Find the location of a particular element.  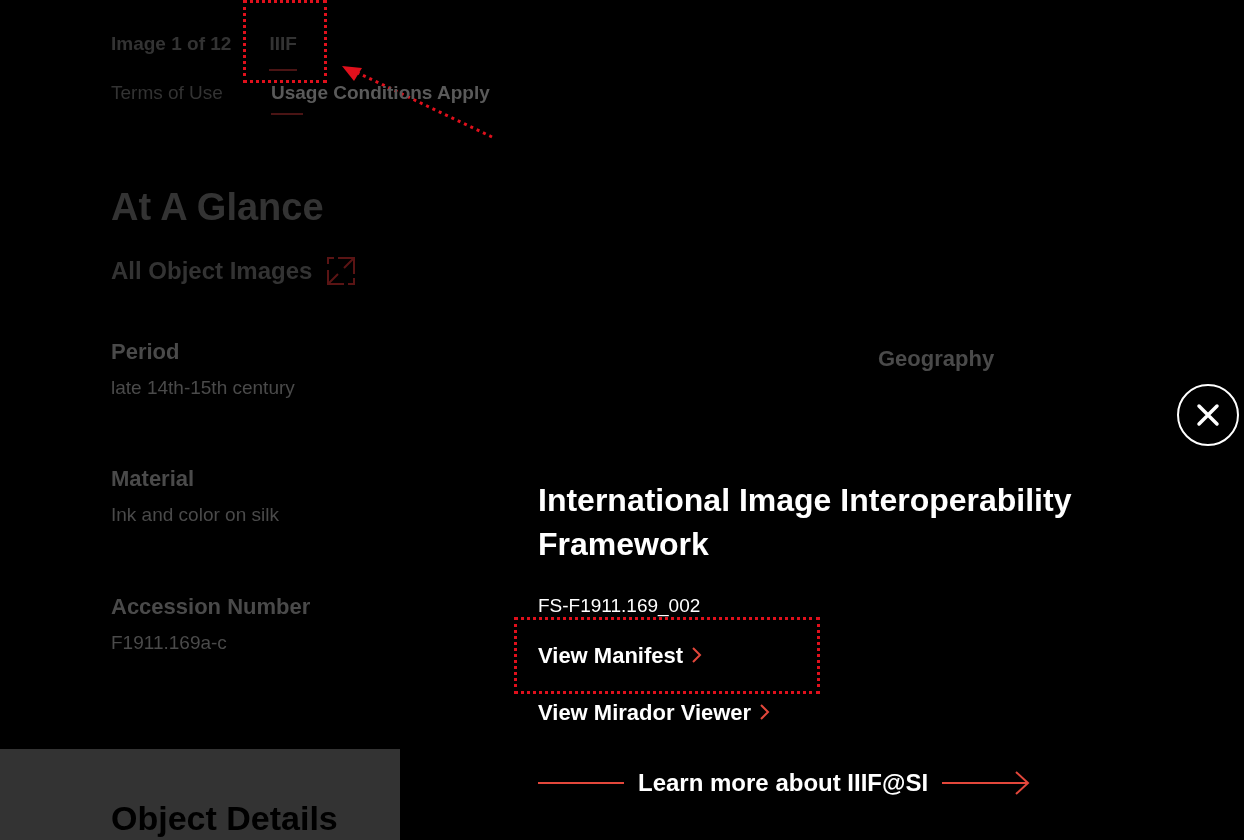

learn-more-link: Learn more about IIIF@SI is located at coordinates (783, 782).